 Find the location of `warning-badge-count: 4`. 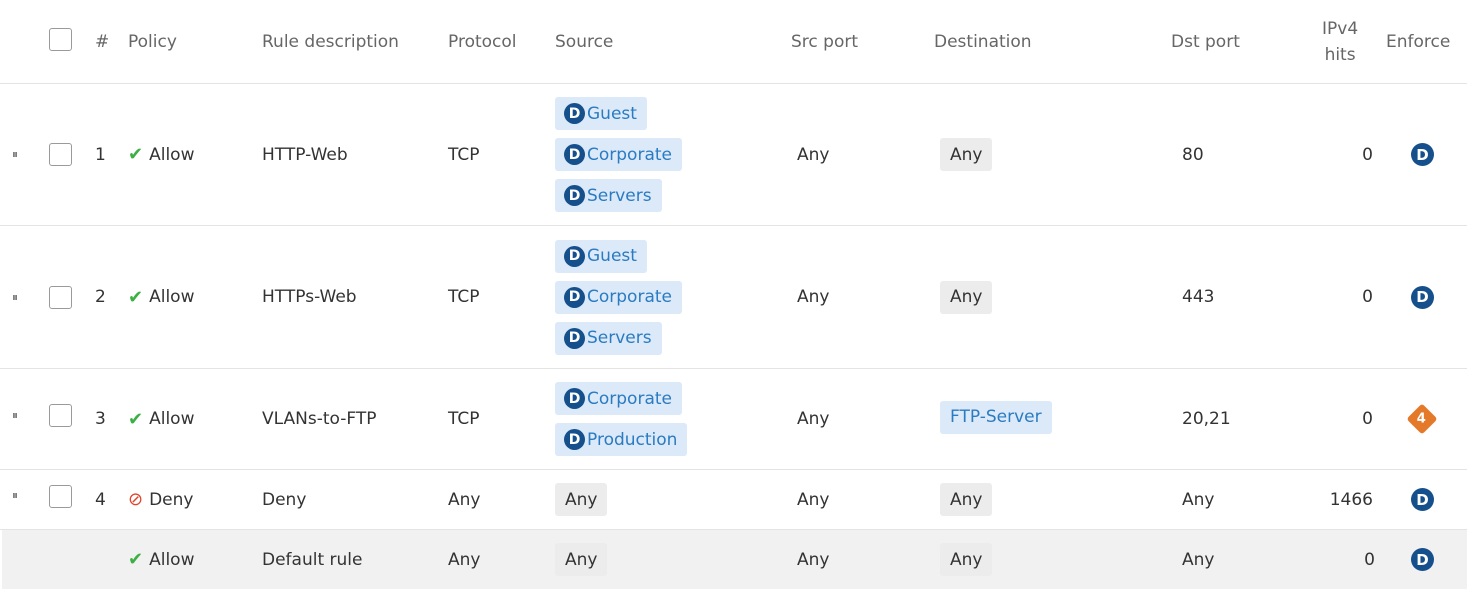

warning-badge-count: 4 is located at coordinates (1422, 419).